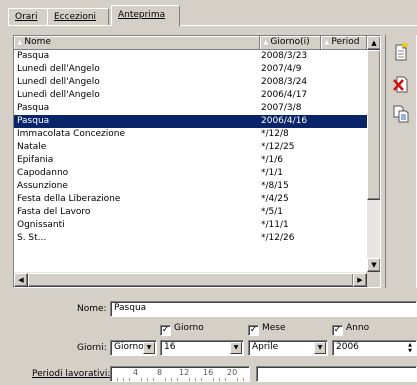 Image resolution: width=417 pixels, height=385 pixels. I want to click on table-row: Fasta del Lavoro */5/1, so click(190, 212).